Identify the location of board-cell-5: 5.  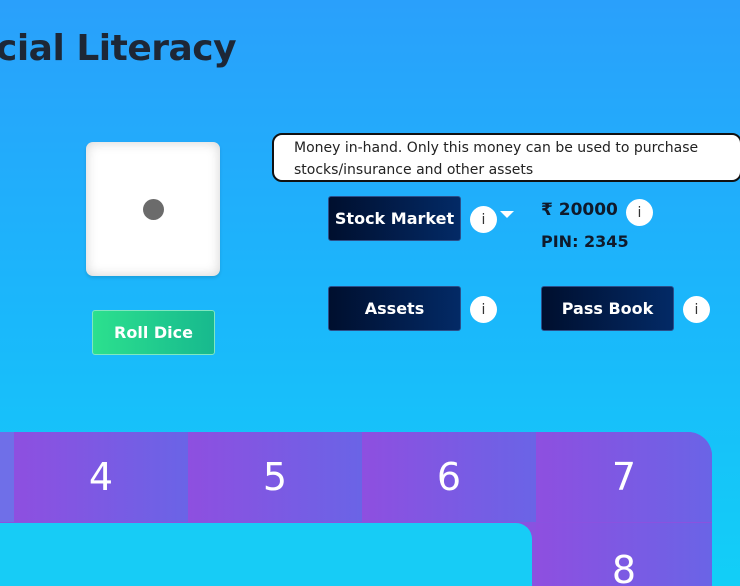
(275, 477).